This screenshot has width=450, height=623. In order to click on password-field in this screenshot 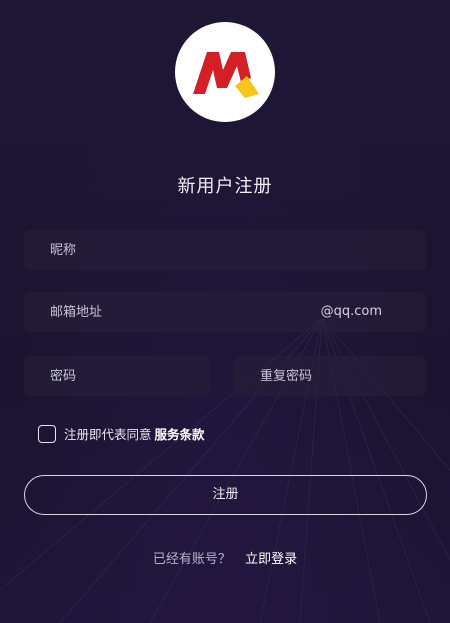, I will do `click(117, 376)`.